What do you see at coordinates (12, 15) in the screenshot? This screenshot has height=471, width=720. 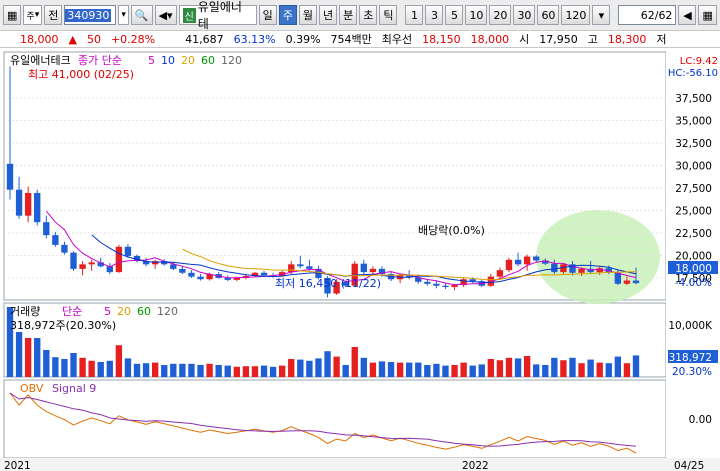 I see `grid-icon: ▦` at bounding box center [12, 15].